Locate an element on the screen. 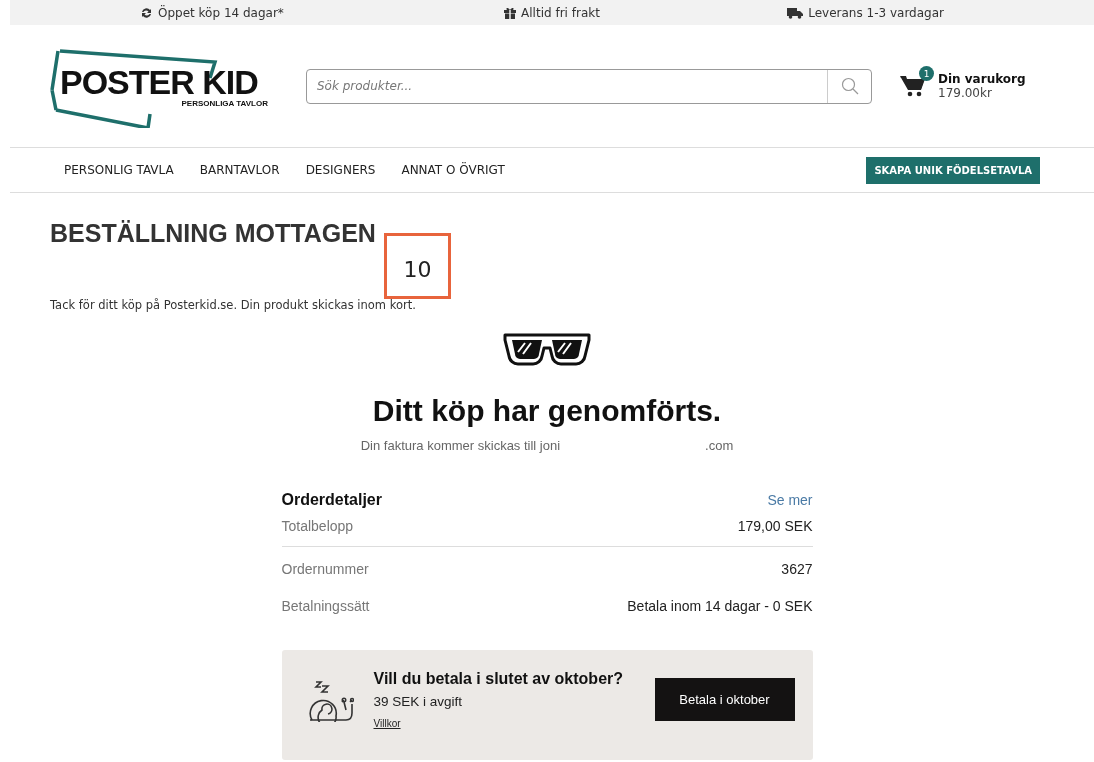 The width and height of the screenshot is (1094, 762). gift-icon is located at coordinates (510, 12).